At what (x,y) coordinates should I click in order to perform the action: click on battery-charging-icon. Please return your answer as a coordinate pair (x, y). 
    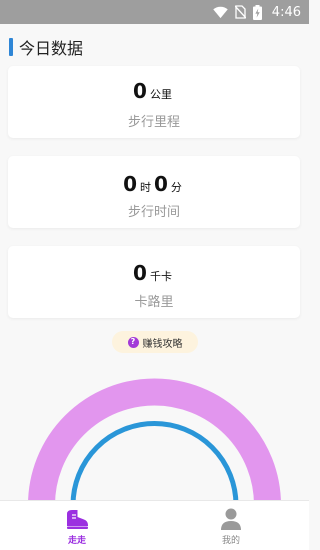
    Looking at the image, I should click on (257, 12).